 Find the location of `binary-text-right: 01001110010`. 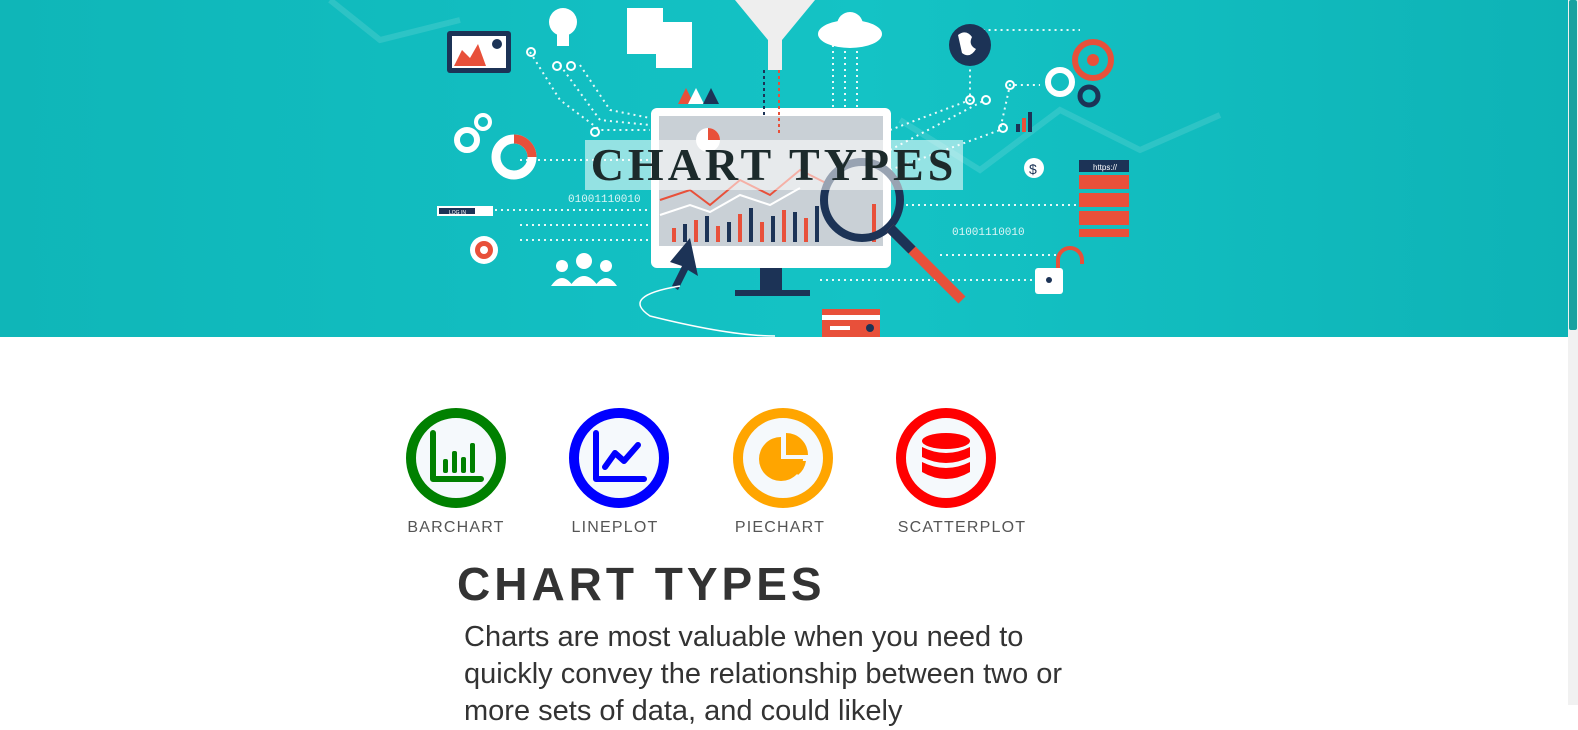

binary-text-right: 01001110010 is located at coordinates (988, 233).